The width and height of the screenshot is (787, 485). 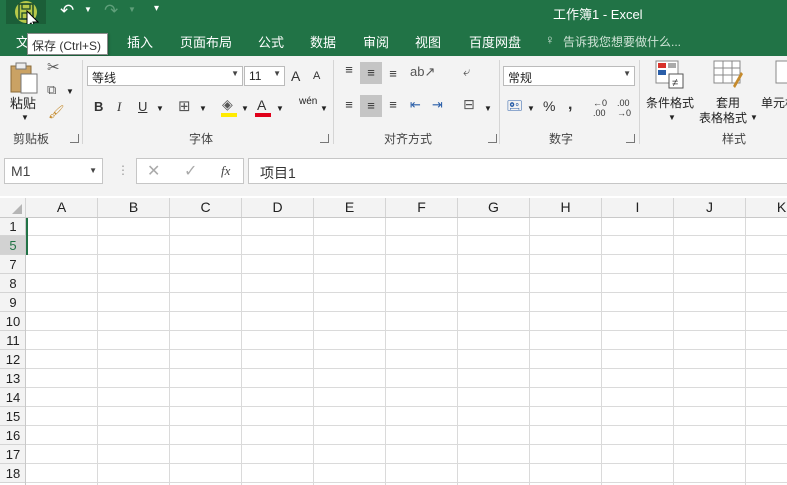 I want to click on column-header-b: B, so click(x=134, y=207).